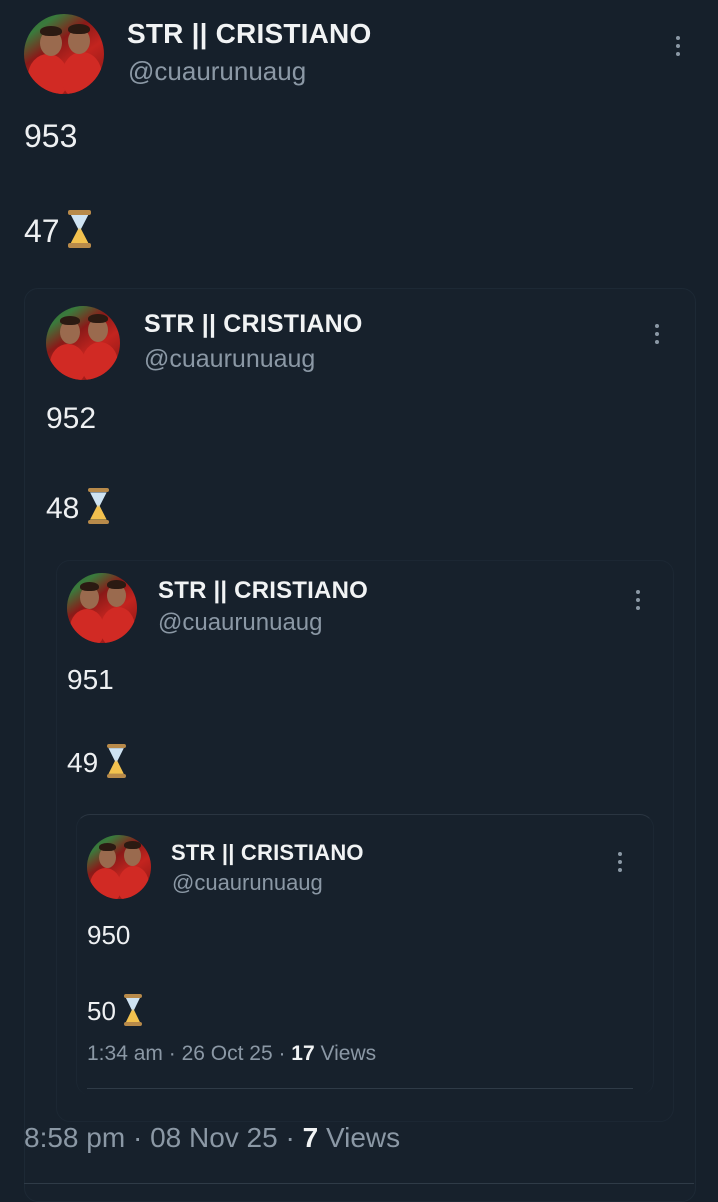  What do you see at coordinates (97, 761) in the screenshot?
I see `tweet-text-line-2: 49` at bounding box center [97, 761].